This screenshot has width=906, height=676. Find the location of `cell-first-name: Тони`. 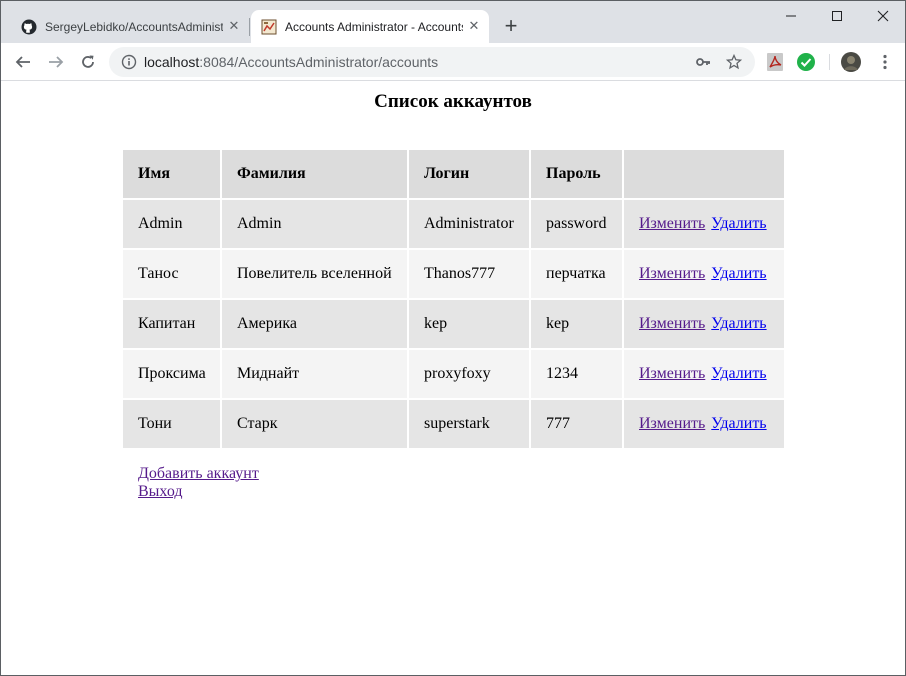

cell-first-name: Тони is located at coordinates (171, 424).